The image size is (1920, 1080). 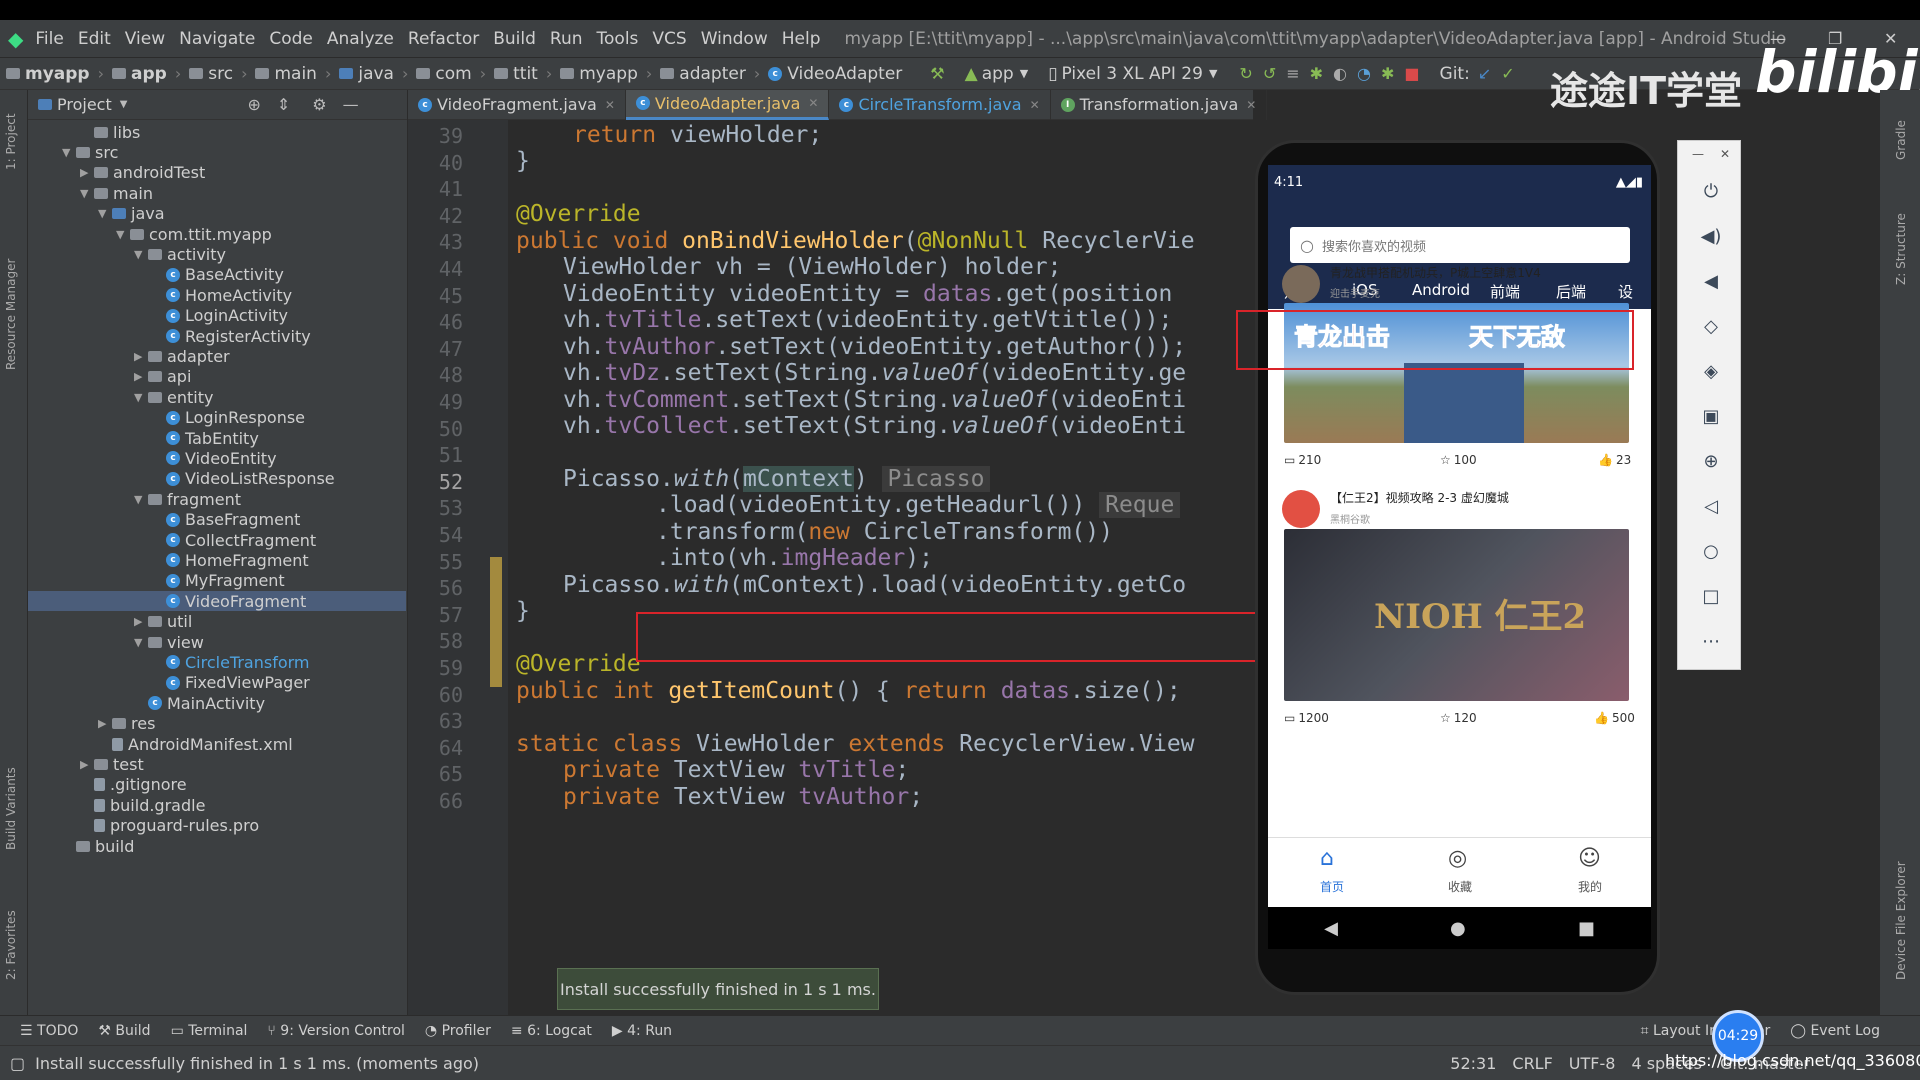 I want to click on logcat-tab: ≡ 6: Logcat, so click(x=551, y=1031).